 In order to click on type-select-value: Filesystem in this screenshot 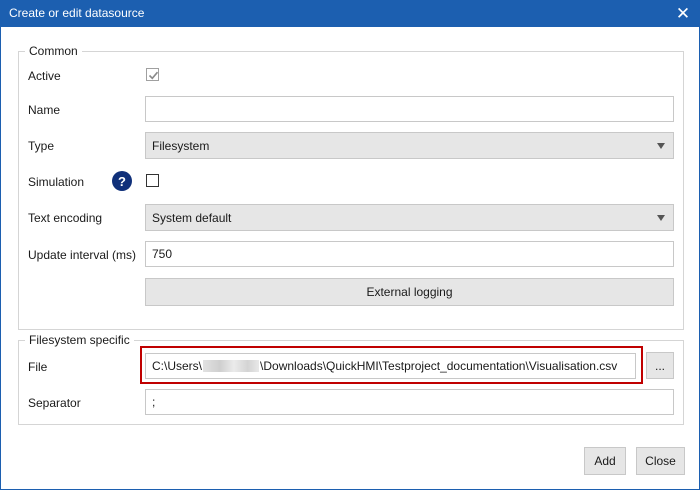, I will do `click(181, 145)`.